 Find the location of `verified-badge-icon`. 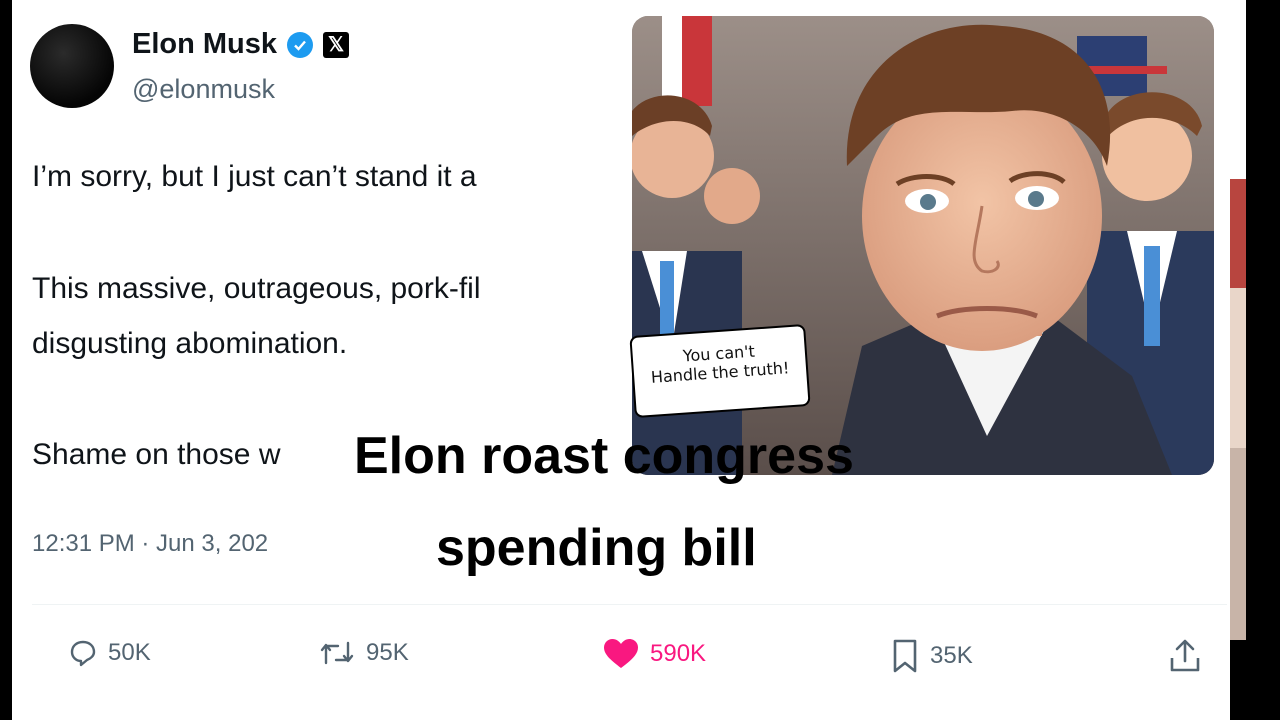

verified-badge-icon is located at coordinates (300, 44).